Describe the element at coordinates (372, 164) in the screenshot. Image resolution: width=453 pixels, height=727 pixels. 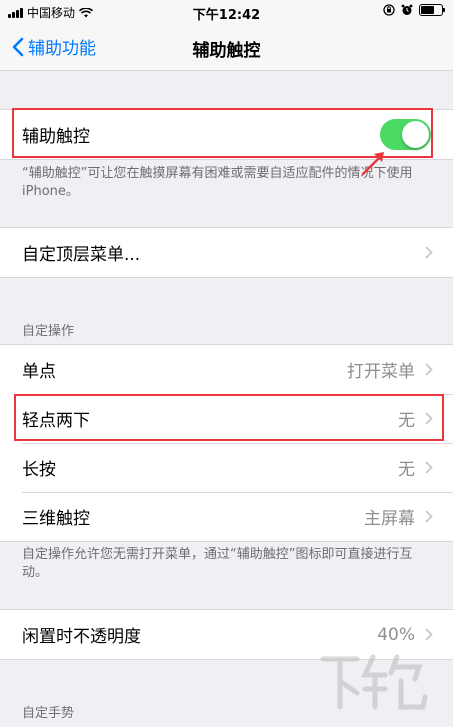
I see `annotation-arrow-icon` at that location.